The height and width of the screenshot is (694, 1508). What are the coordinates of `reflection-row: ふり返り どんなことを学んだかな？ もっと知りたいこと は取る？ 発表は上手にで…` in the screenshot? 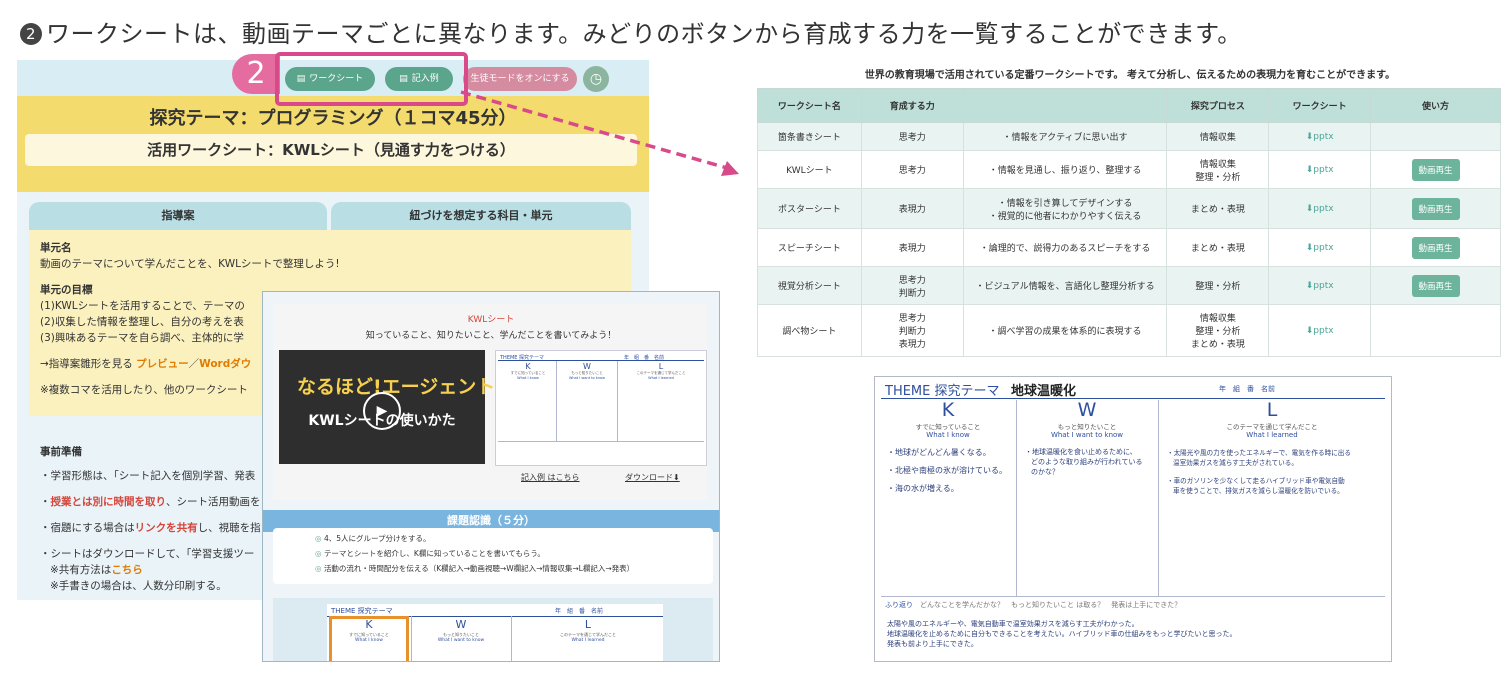 It's located at (1033, 605).